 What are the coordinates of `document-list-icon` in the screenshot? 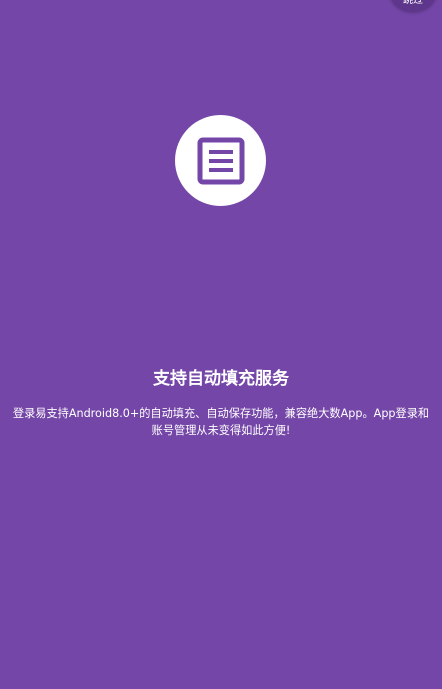 It's located at (220, 160).